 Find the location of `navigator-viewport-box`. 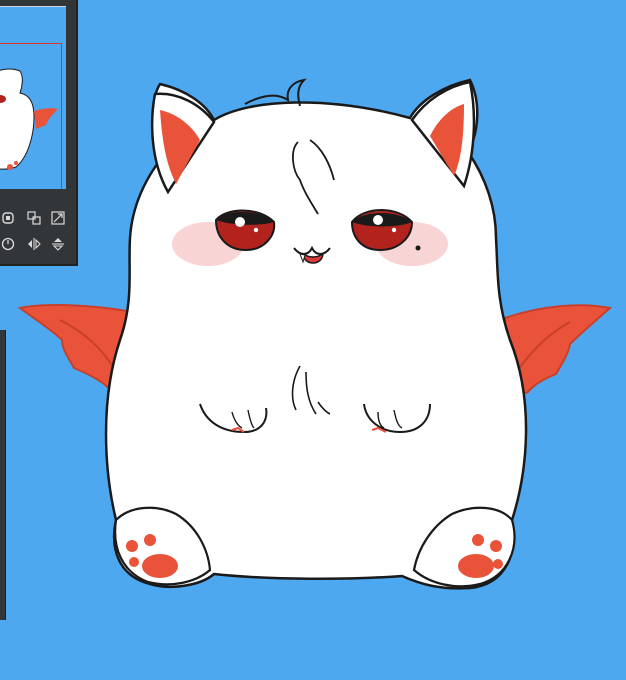

navigator-viewport-box is located at coordinates (31, 116).